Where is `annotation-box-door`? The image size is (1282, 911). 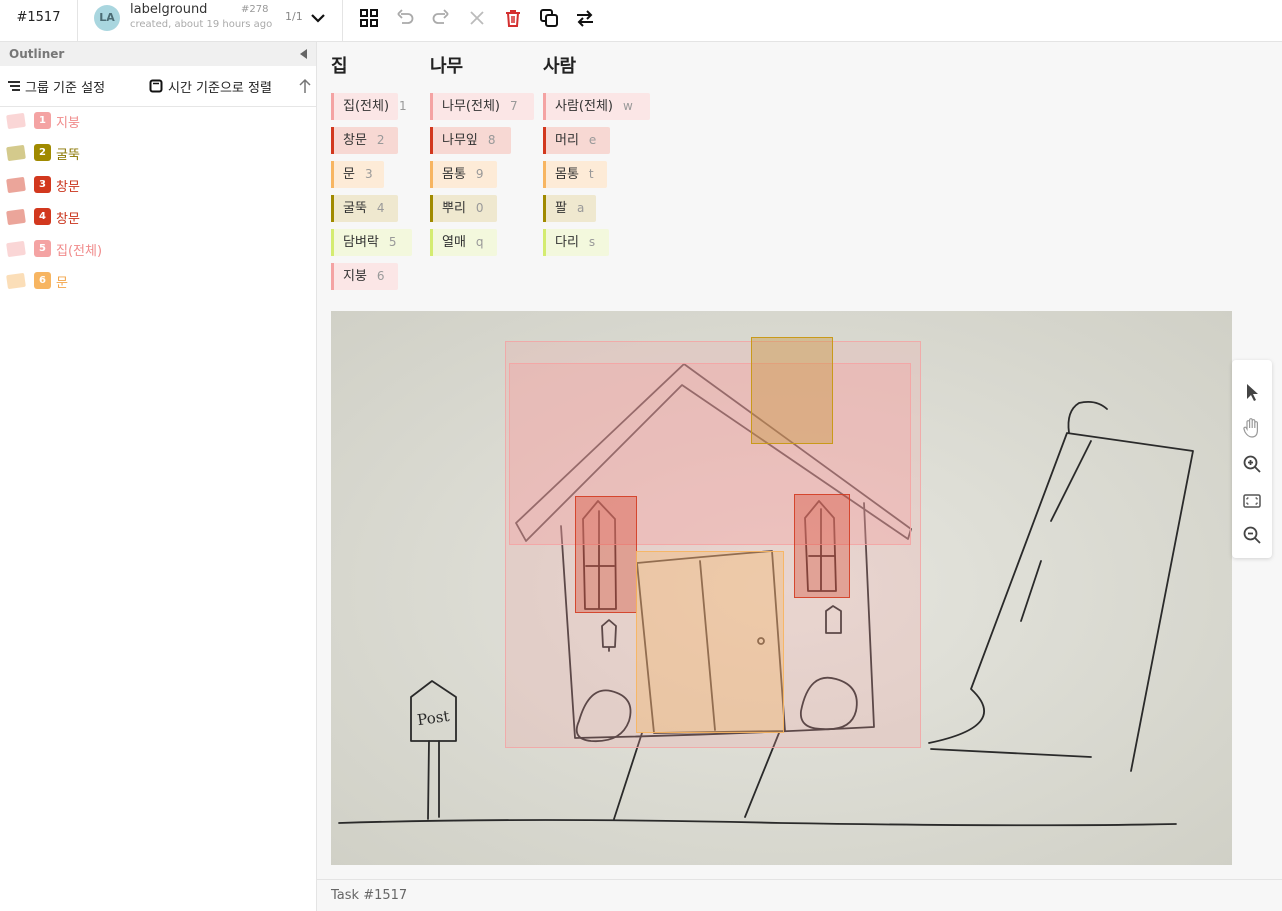 annotation-box-door is located at coordinates (710, 642).